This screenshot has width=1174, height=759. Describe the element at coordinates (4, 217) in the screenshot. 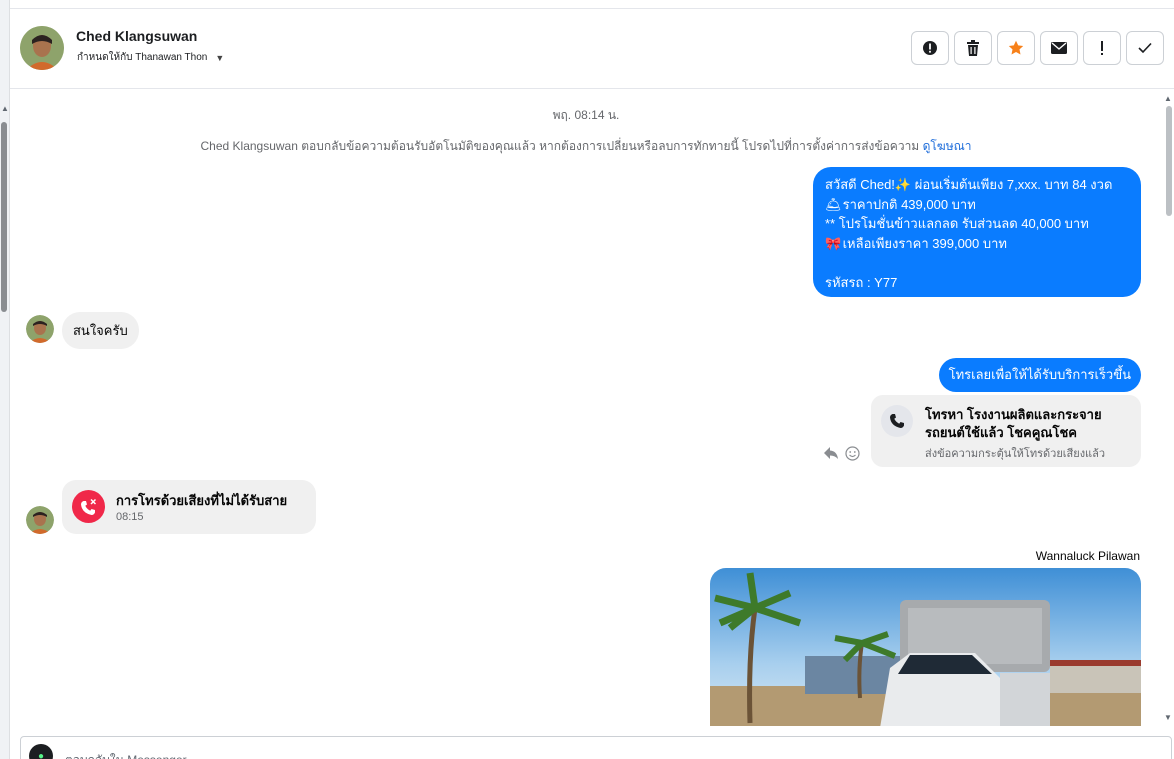

I see `scrollbar-thumb` at that location.